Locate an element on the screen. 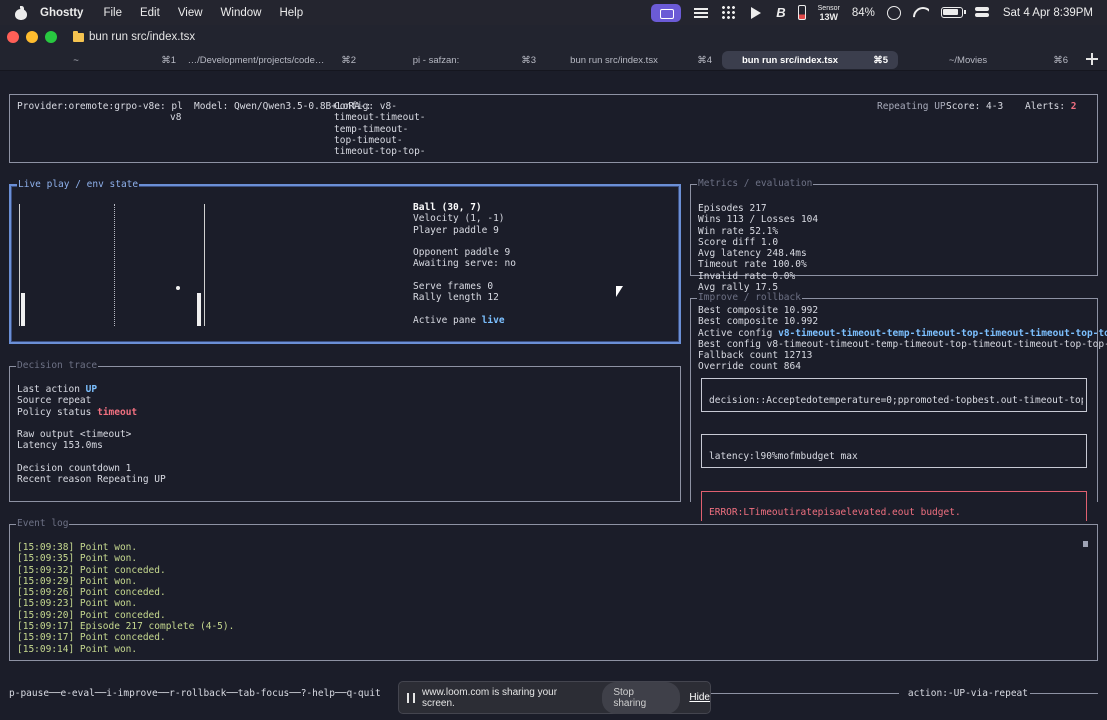  hide-link: Hide is located at coordinates (699, 697).